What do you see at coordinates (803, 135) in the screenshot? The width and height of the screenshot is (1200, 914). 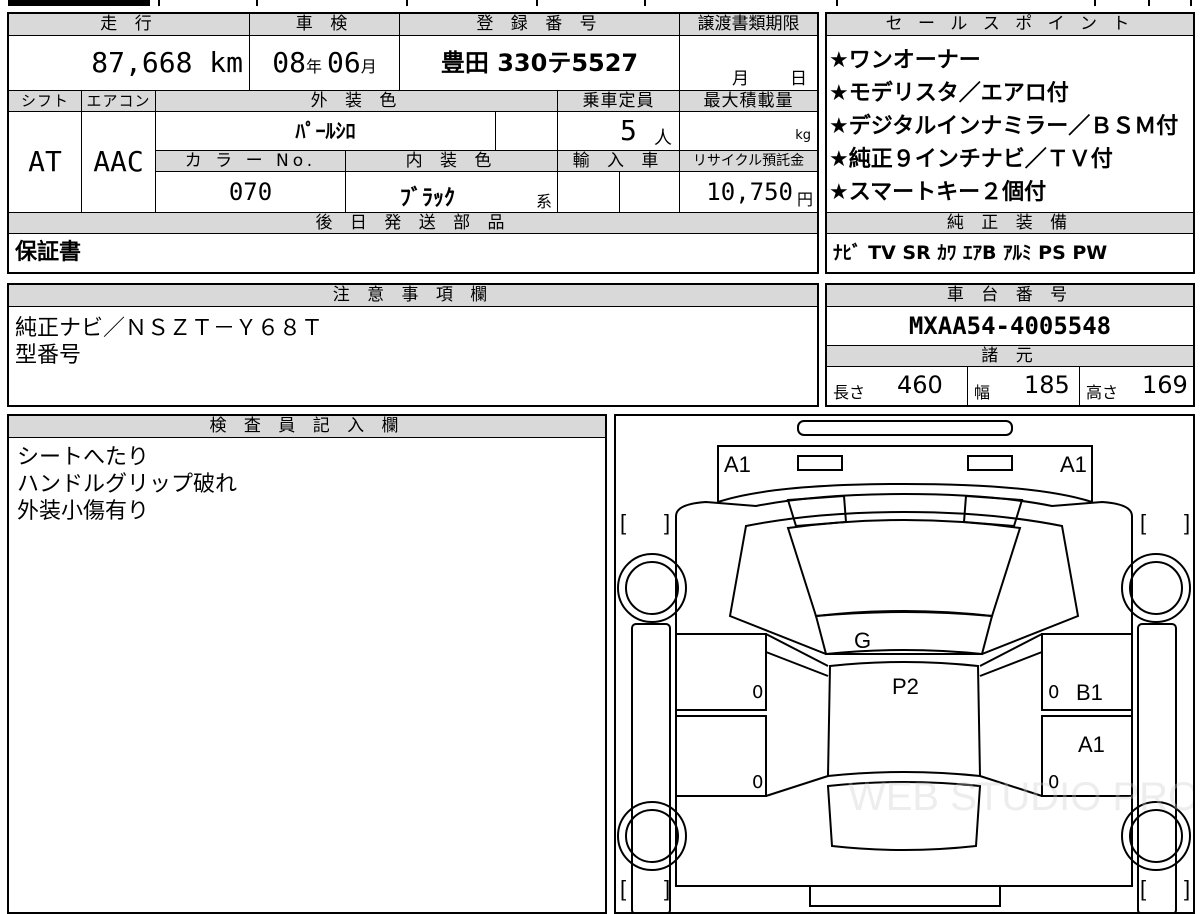 I see `max-load-unit: kg` at bounding box center [803, 135].